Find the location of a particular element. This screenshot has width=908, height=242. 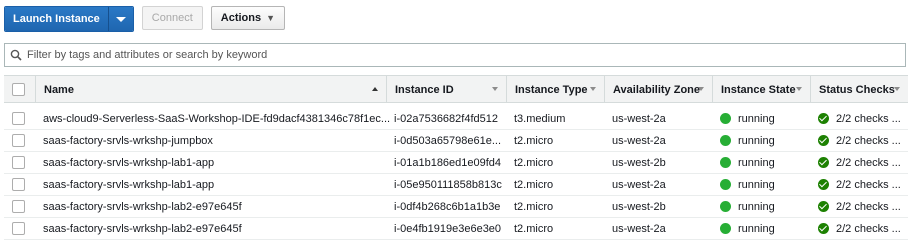

instance-name: saas-factory-srvls-wrkshp-lab1-app is located at coordinates (128, 184).